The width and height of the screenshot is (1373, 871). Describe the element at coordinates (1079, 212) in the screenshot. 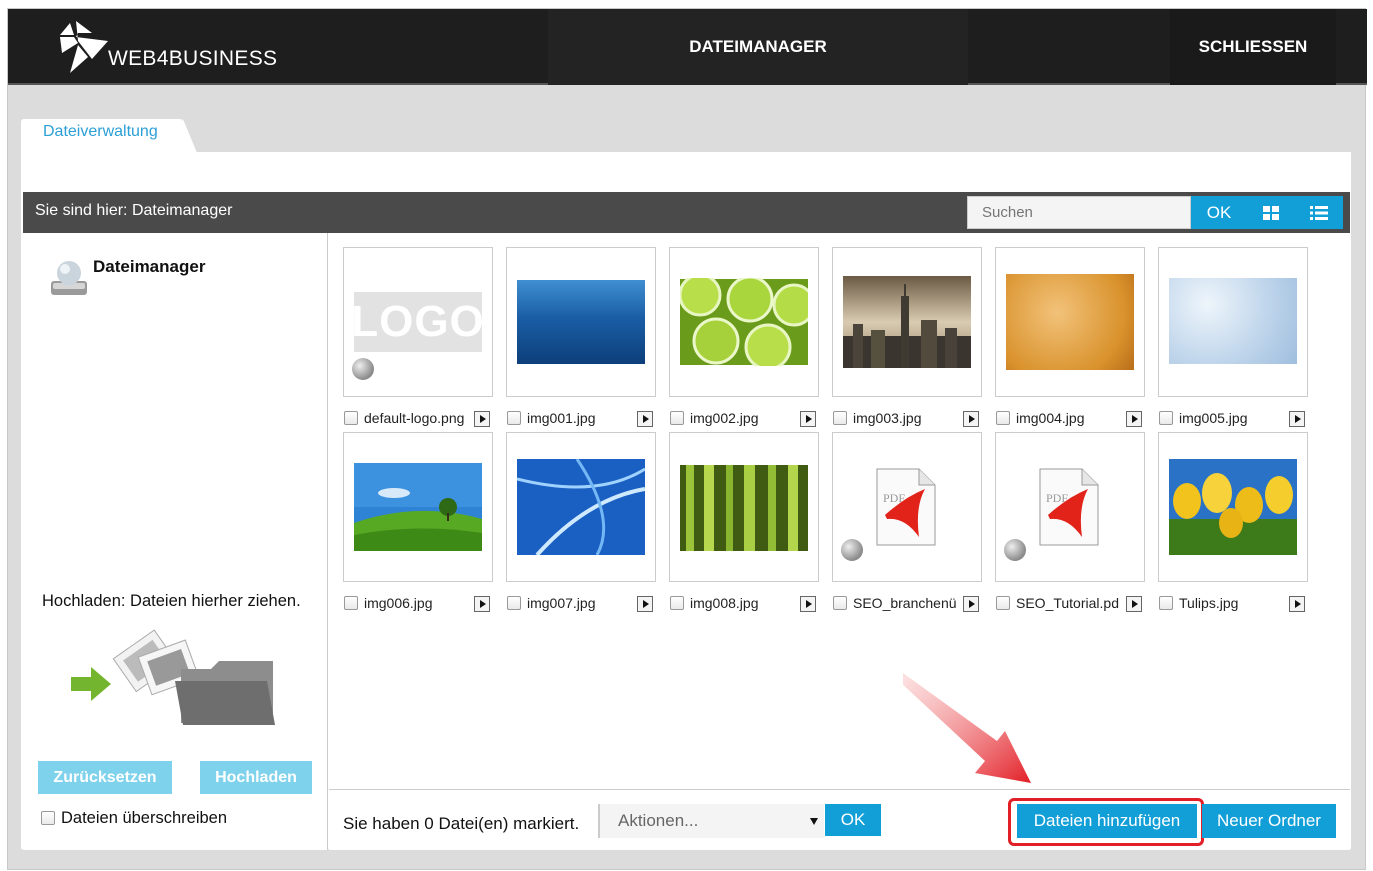

I see `search-input` at that location.